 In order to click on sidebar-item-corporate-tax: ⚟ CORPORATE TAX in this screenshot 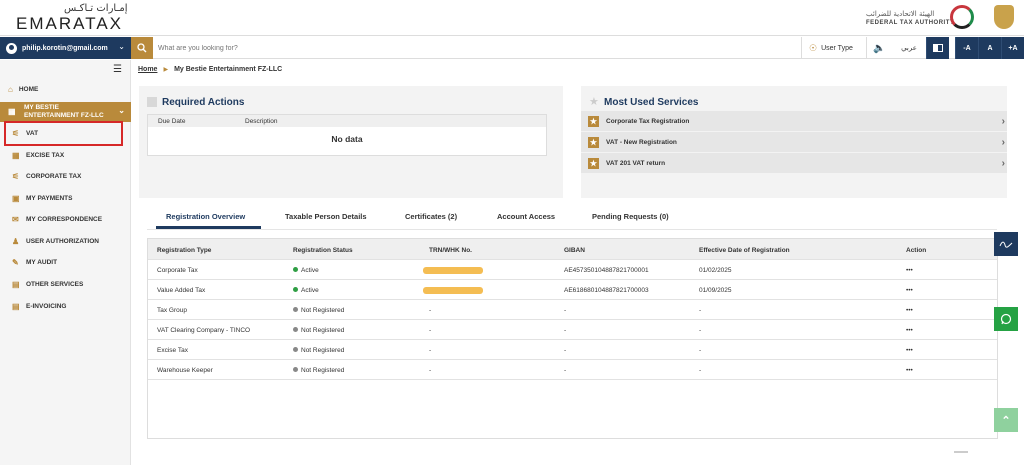, I will do `click(46, 176)`.